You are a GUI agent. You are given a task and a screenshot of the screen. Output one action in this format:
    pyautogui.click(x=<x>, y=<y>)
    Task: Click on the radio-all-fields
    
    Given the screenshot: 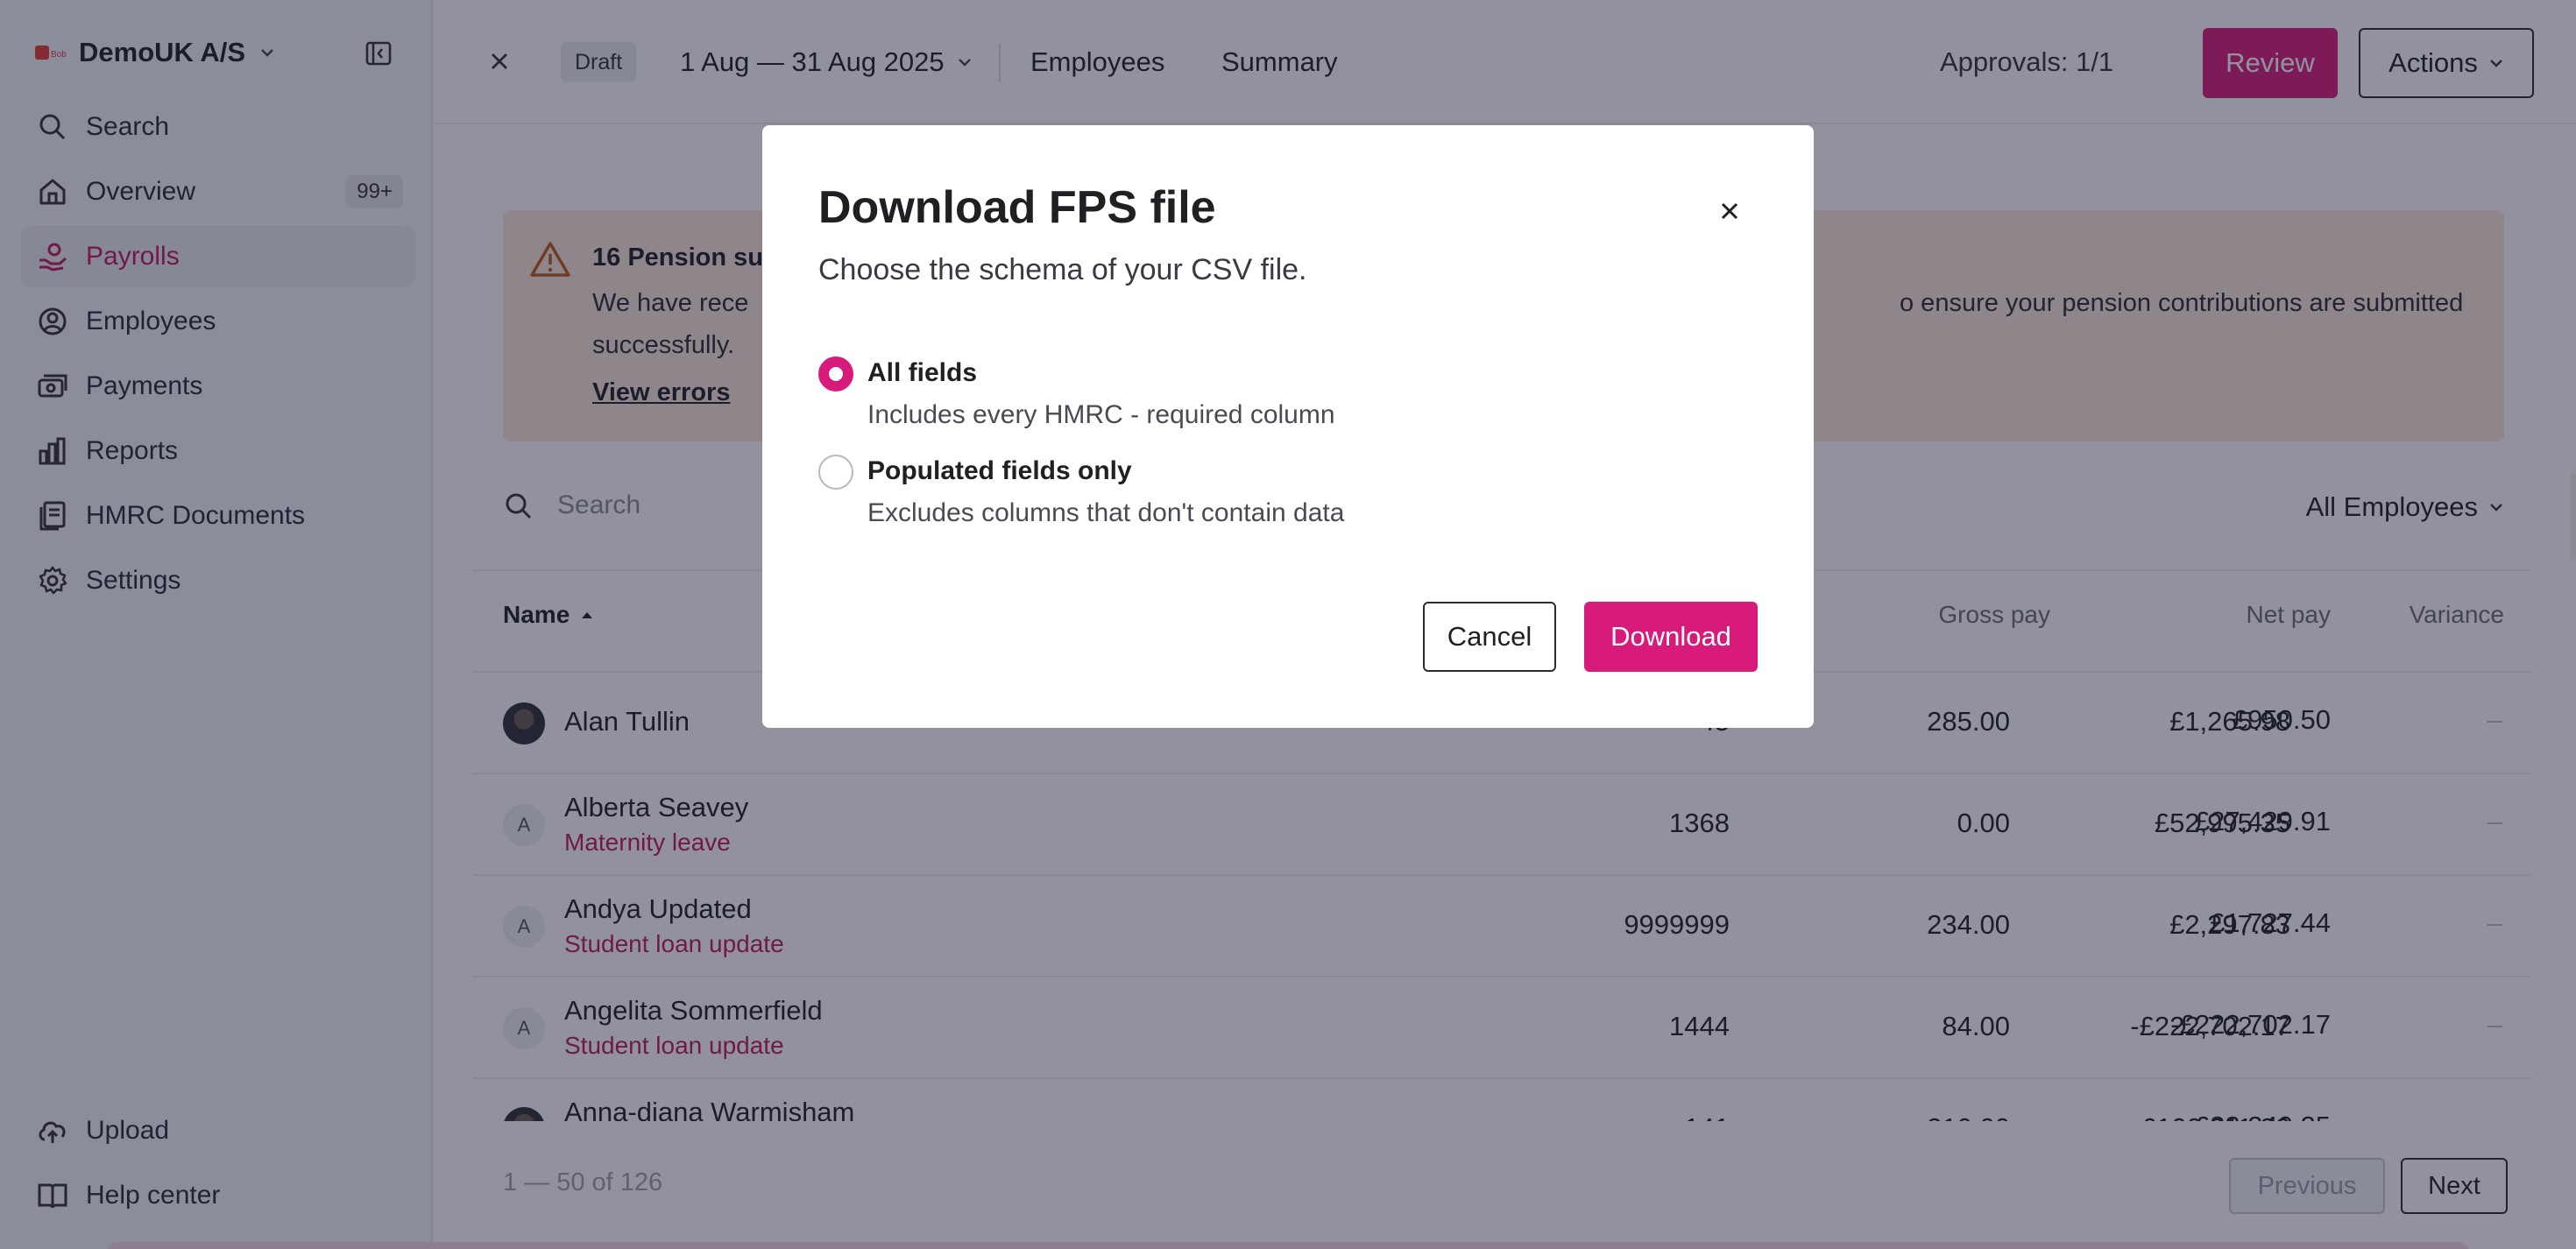 What is the action you would take?
    pyautogui.click(x=835, y=374)
    